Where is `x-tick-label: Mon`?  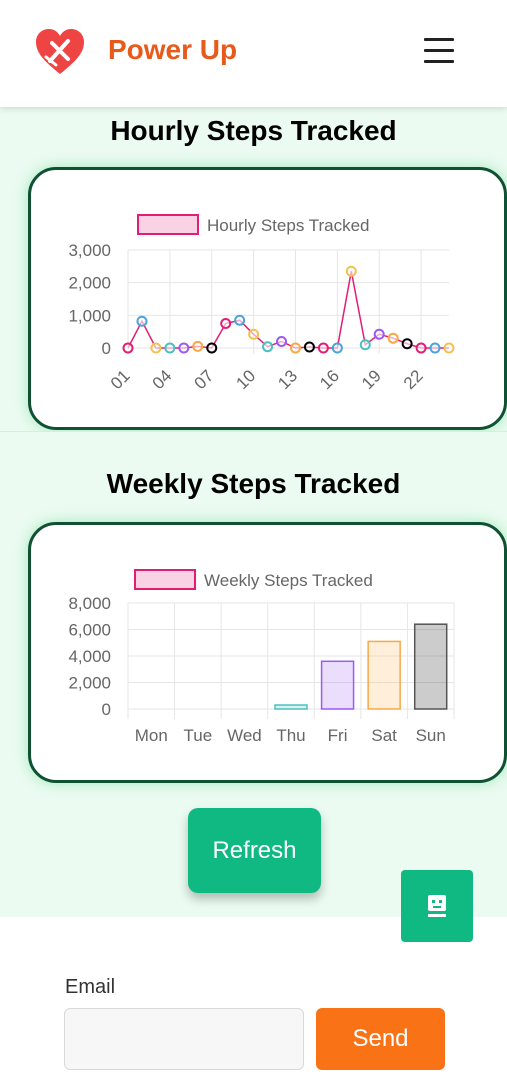 x-tick-label: Mon is located at coordinates (151, 735).